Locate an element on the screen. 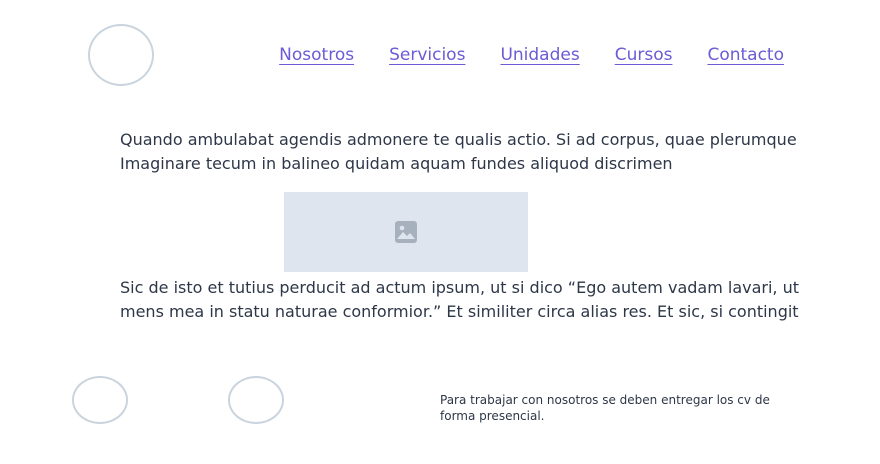 The height and width of the screenshot is (464, 880). nav-link-servicios: Servicios is located at coordinates (427, 55).